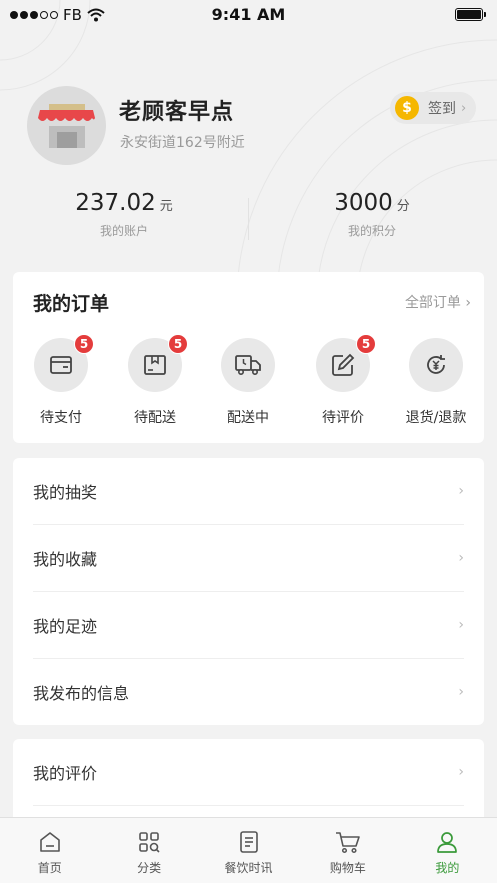  What do you see at coordinates (470, 14) in the screenshot?
I see `battery-icon` at bounding box center [470, 14].